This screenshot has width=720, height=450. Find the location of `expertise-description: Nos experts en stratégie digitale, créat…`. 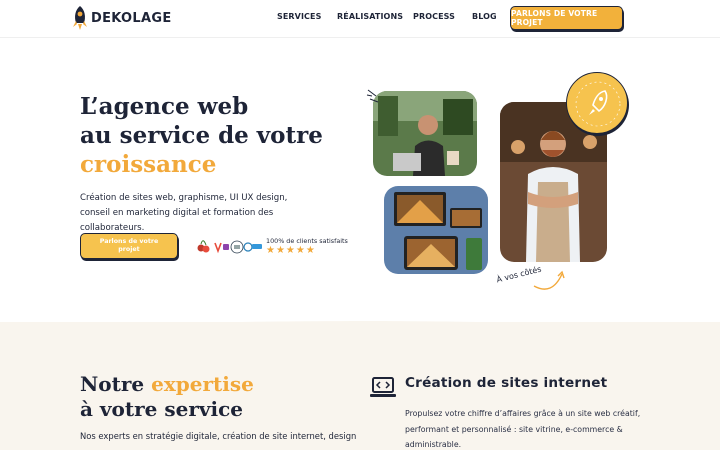

expertise-description: Nos experts en stratégie digitale, créat… is located at coordinates (218, 436).